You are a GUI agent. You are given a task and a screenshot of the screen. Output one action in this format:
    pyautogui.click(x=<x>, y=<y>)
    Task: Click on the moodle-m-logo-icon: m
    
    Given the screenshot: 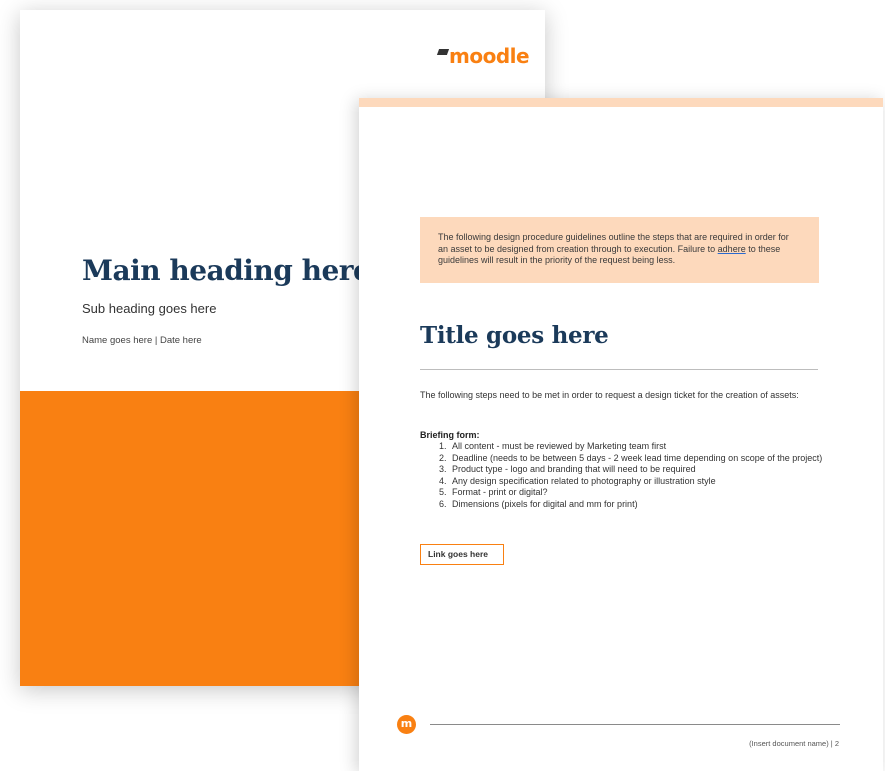 What is the action you would take?
    pyautogui.click(x=406, y=724)
    